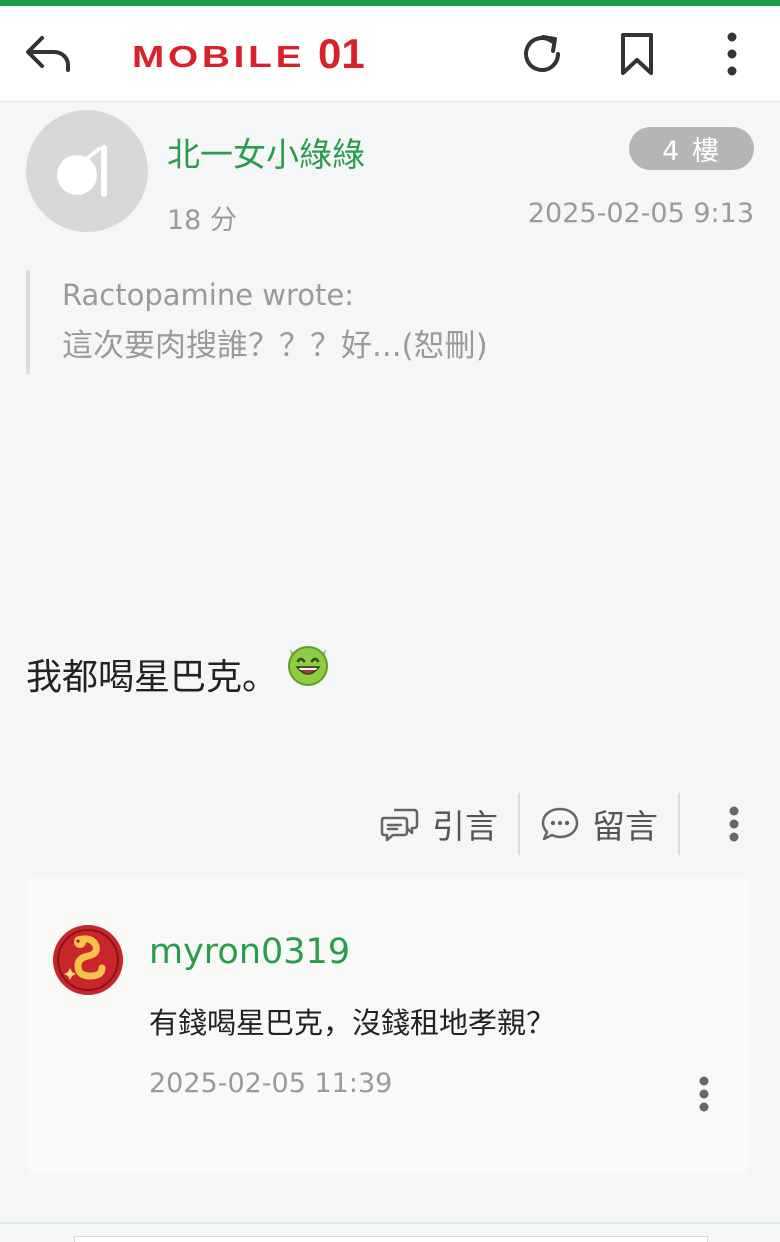  Describe the element at coordinates (465, 826) in the screenshot. I see `quote-button-label: 引言` at that location.